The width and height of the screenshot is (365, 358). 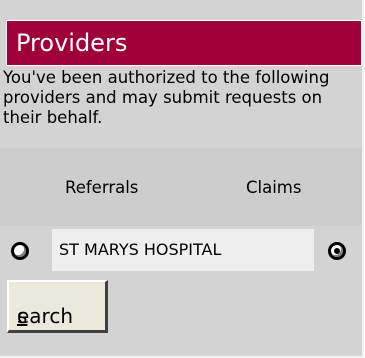 I want to click on page-title: Providers, so click(x=72, y=43).